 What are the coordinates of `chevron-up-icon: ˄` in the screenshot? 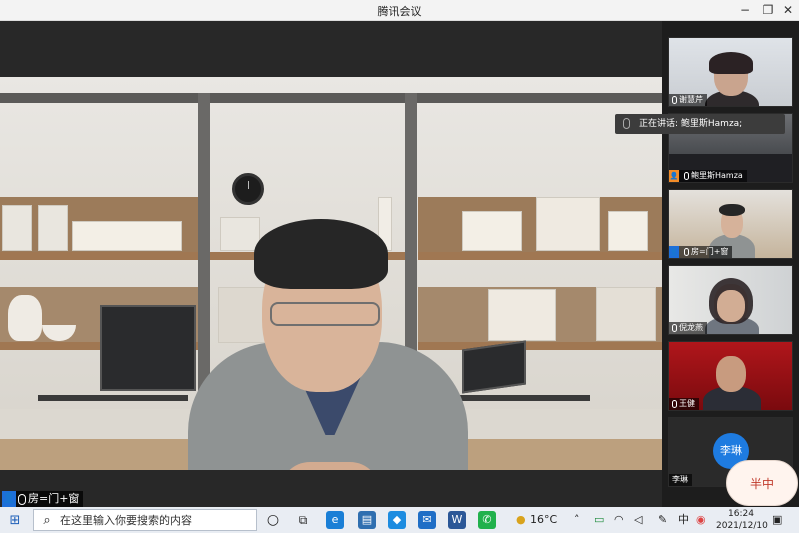 It's located at (577, 520).